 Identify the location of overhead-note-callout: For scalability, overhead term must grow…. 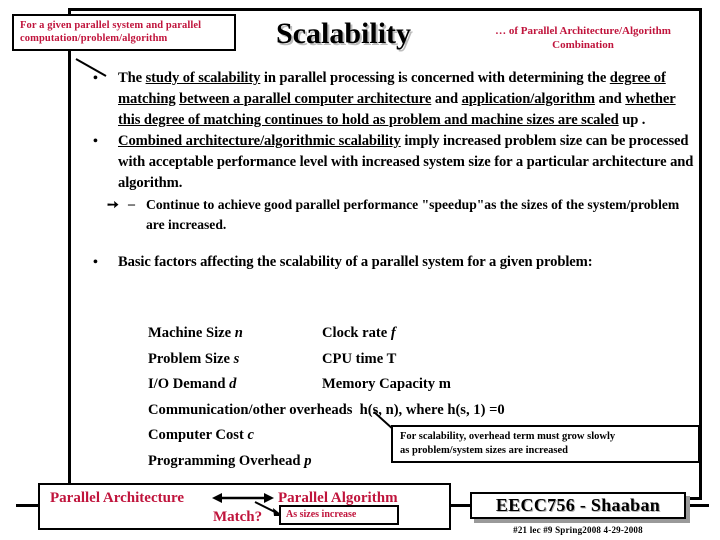
(545, 444).